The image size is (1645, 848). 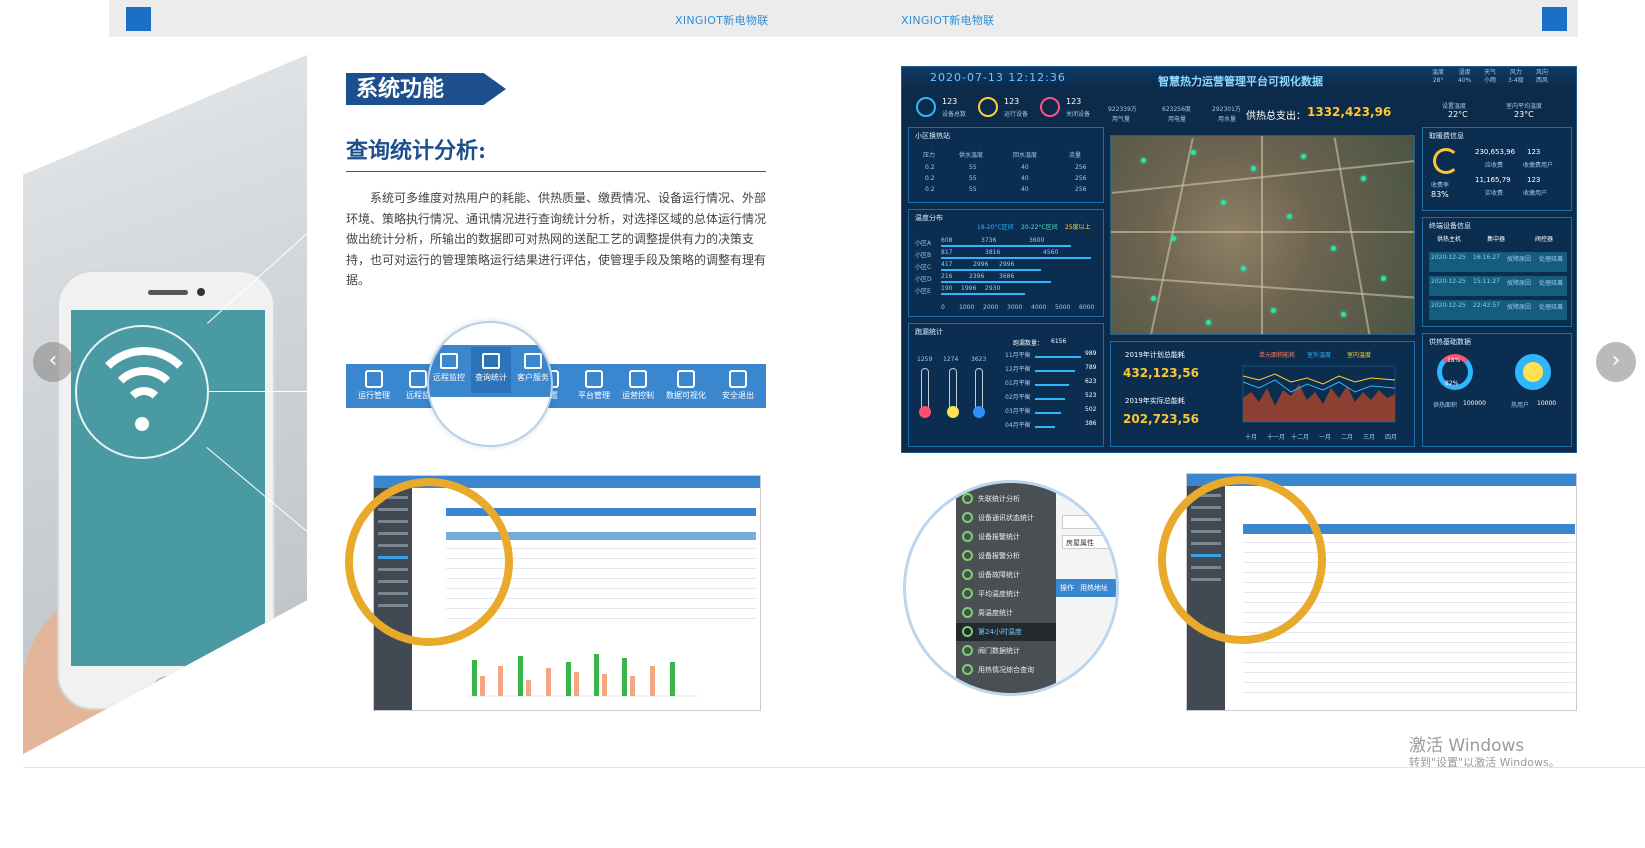 What do you see at coordinates (491, 370) in the screenshot?
I see `magnified-menu-query: 查询统计` at bounding box center [491, 370].